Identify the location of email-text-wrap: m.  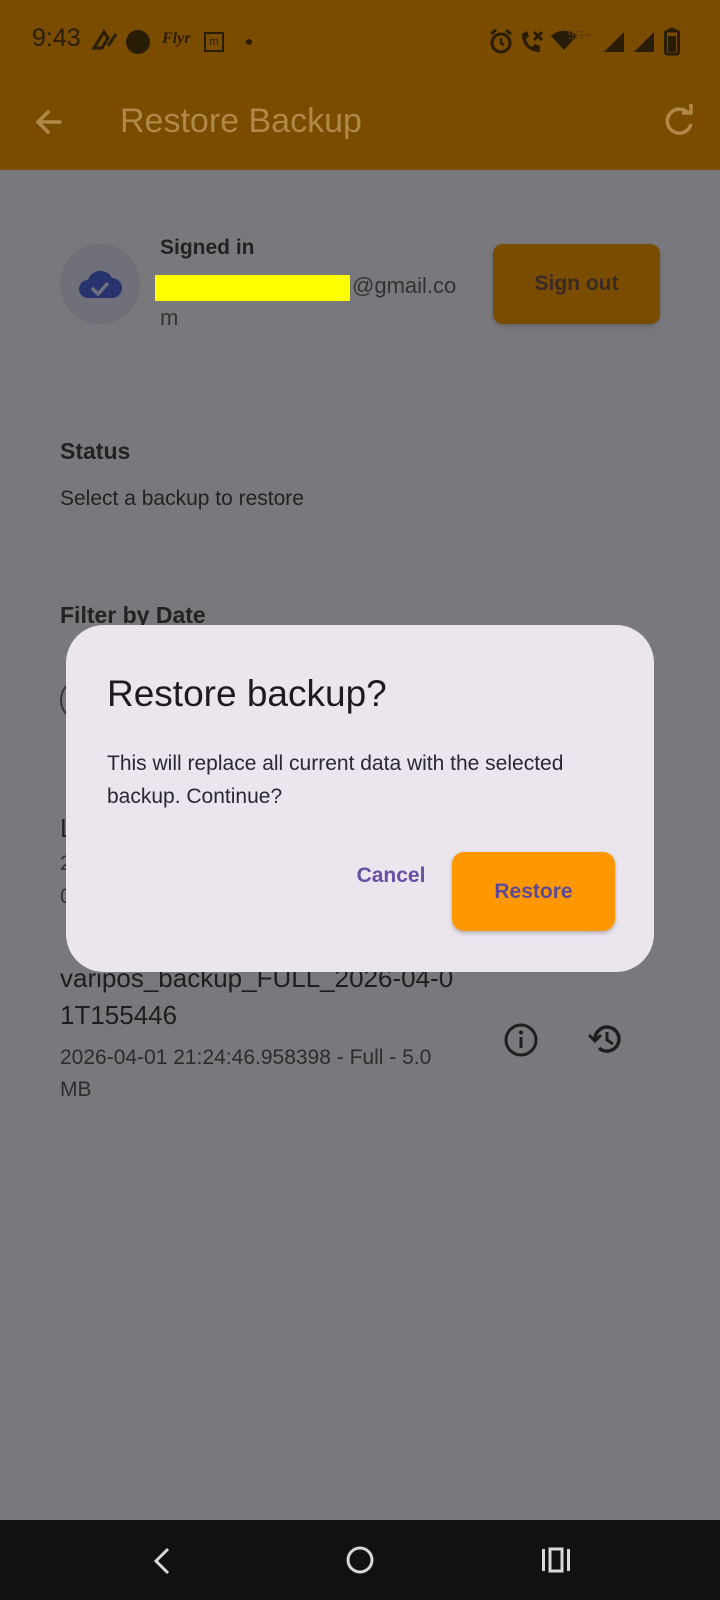
(169, 317).